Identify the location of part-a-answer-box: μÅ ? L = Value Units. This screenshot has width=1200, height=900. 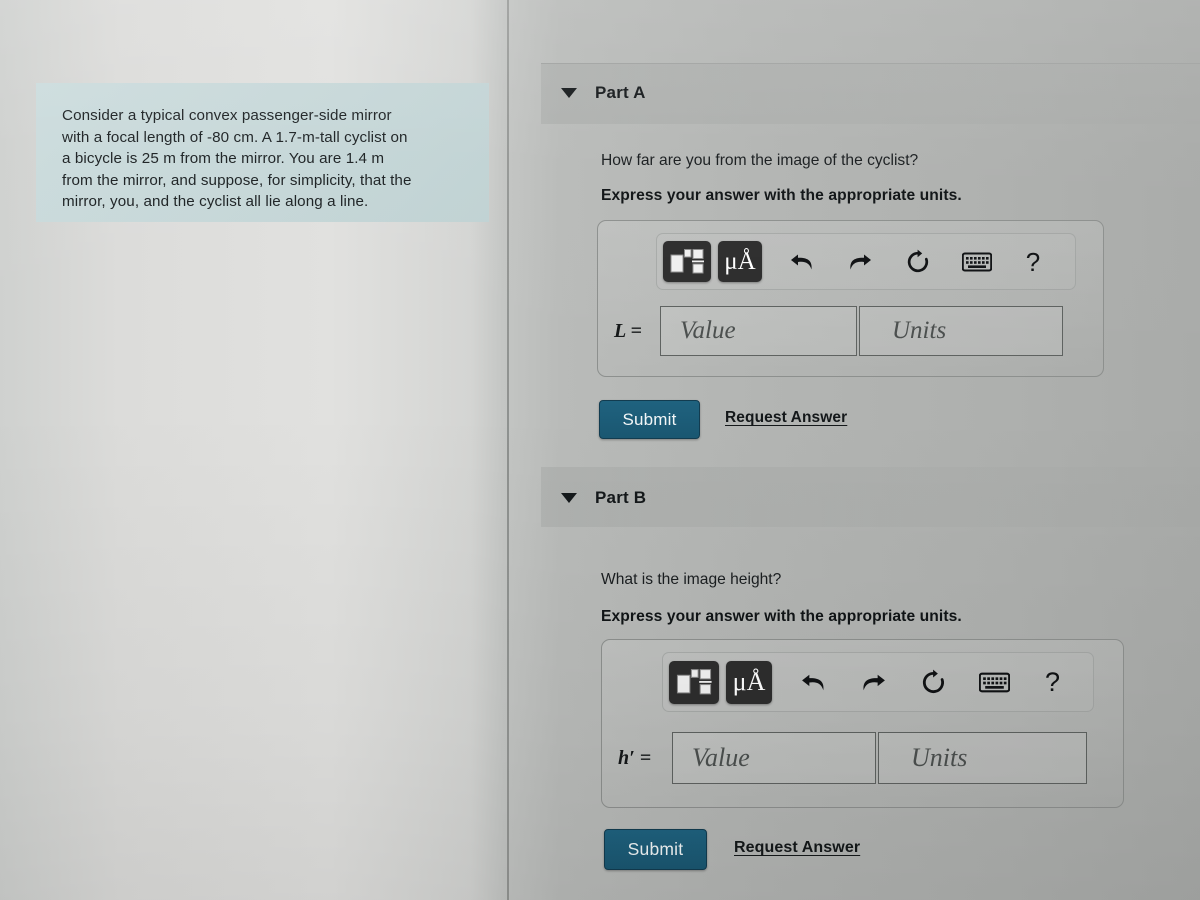
(850, 298).